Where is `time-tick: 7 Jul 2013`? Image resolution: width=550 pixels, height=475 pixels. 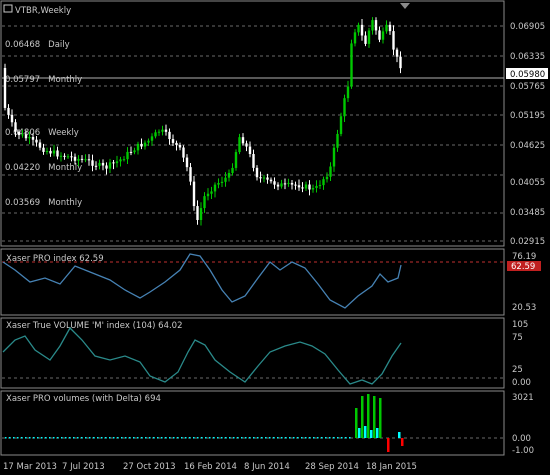 time-tick: 7 Jul 2013 is located at coordinates (83, 467).